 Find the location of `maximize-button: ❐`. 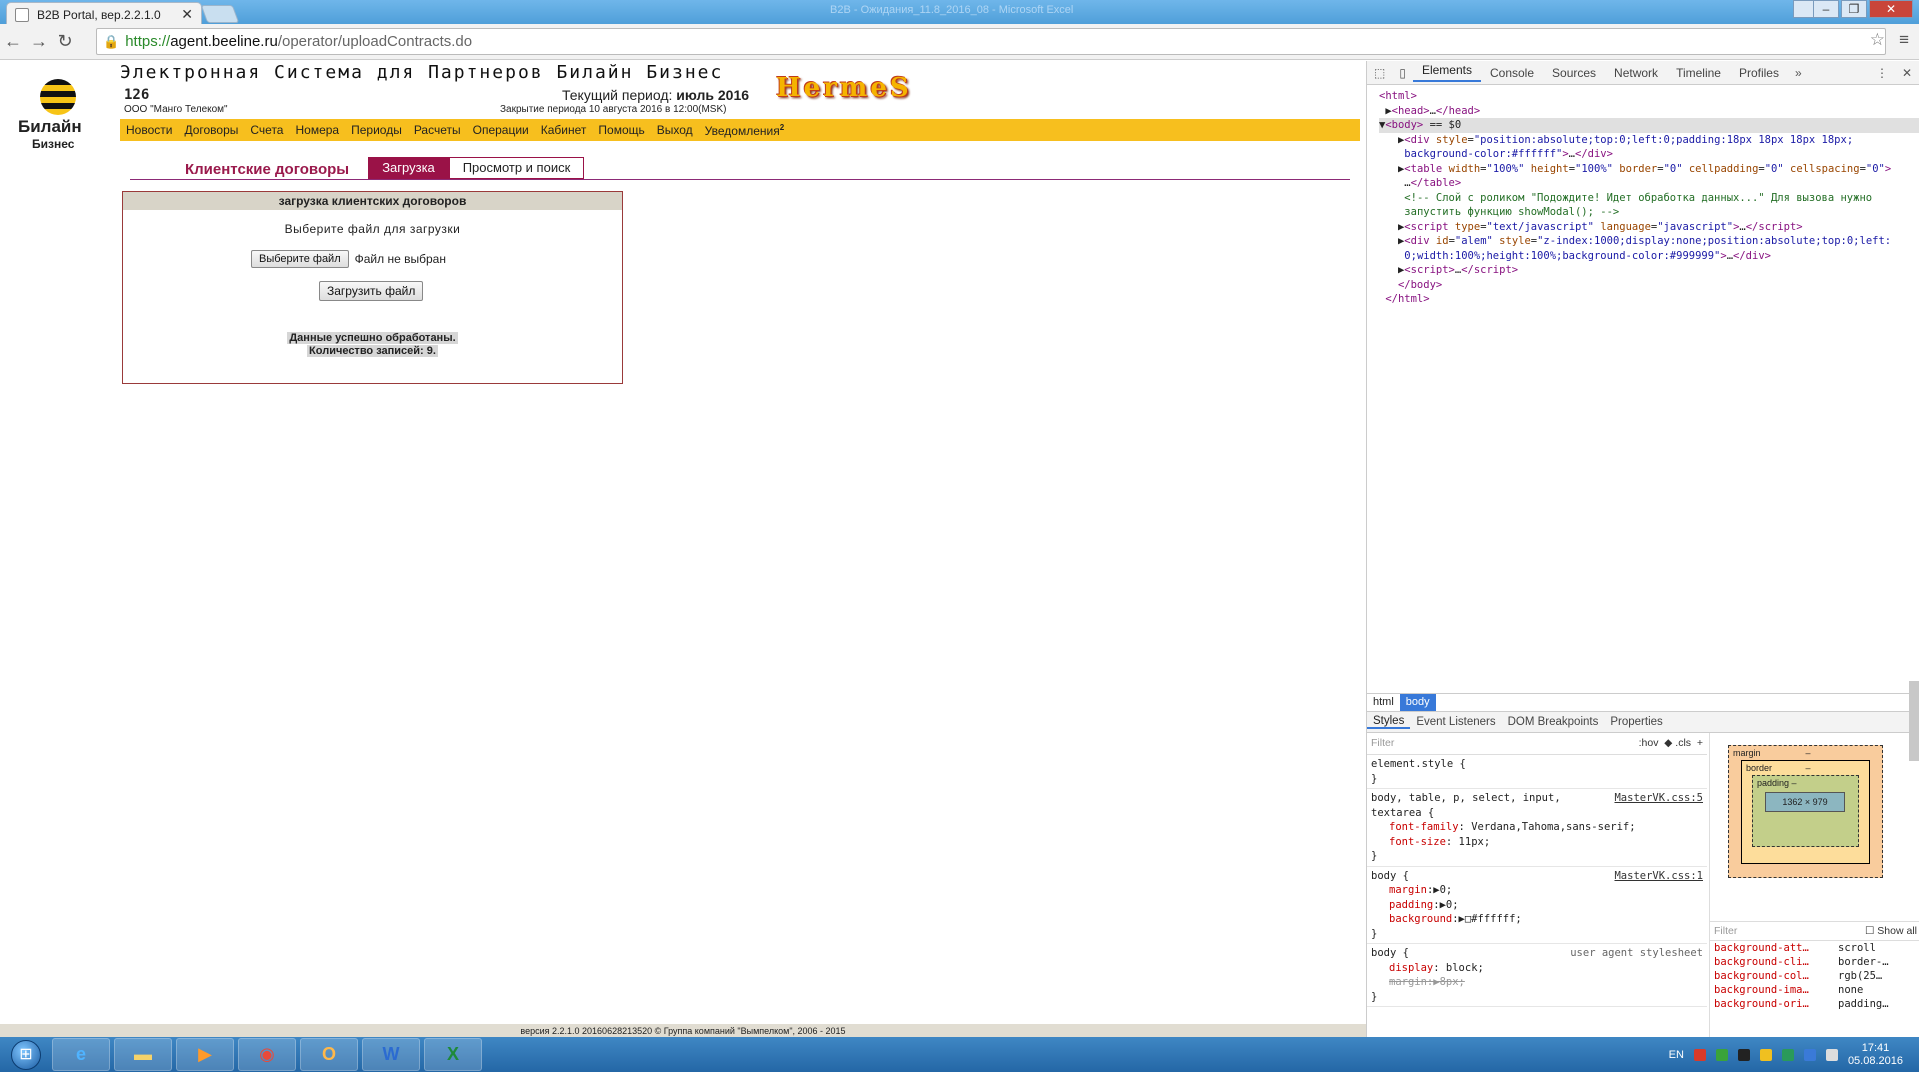

maximize-button: ❐ is located at coordinates (1854, 9).